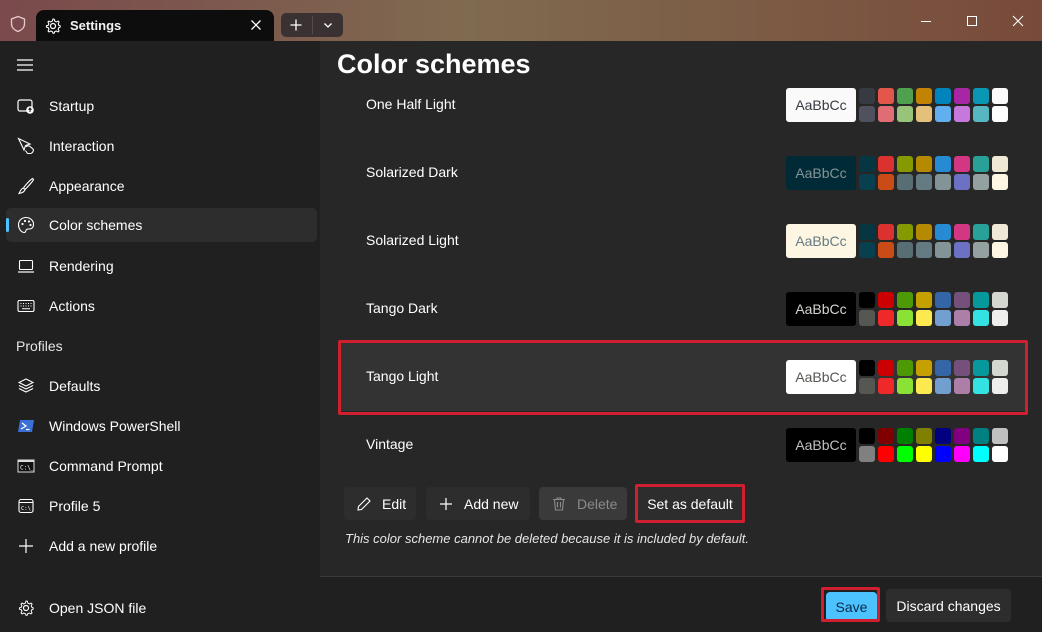 Image resolution: width=1042 pixels, height=632 pixels. What do you see at coordinates (683, 105) in the screenshot?
I see `scheme-row: One Half Light AaBbCc` at bounding box center [683, 105].